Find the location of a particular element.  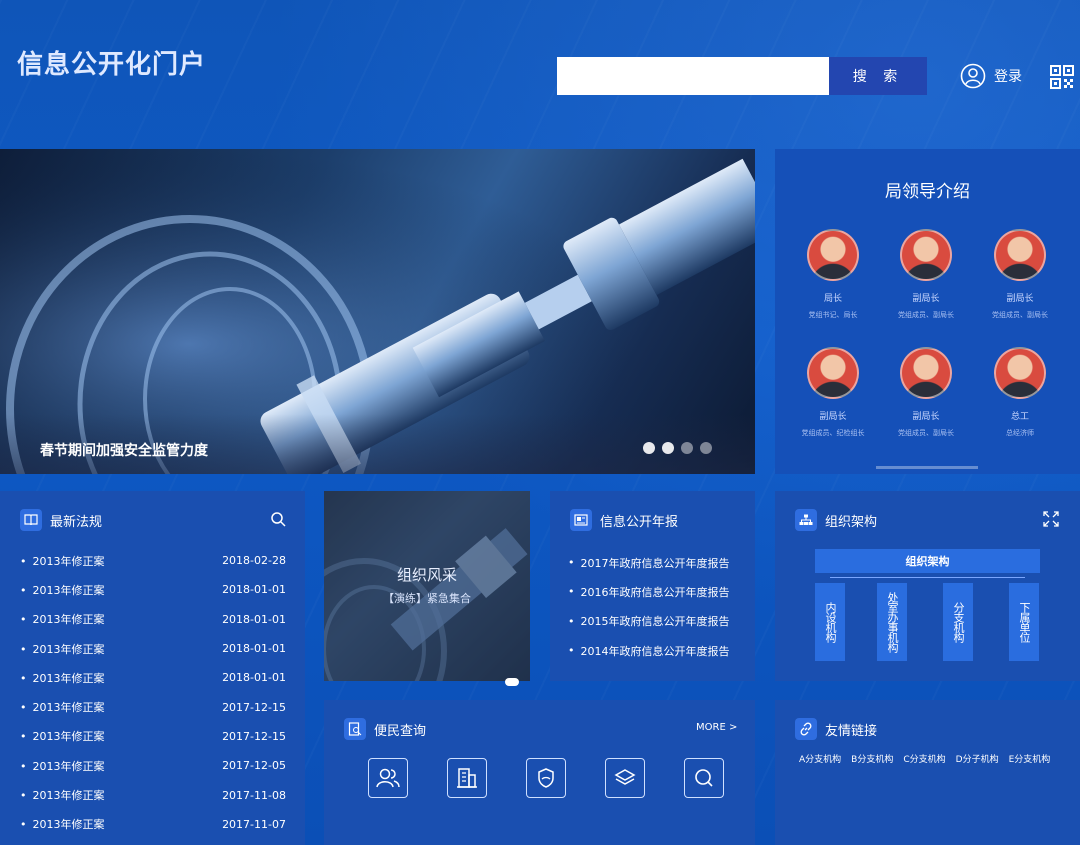

search-button: 搜 索 is located at coordinates (878, 76).